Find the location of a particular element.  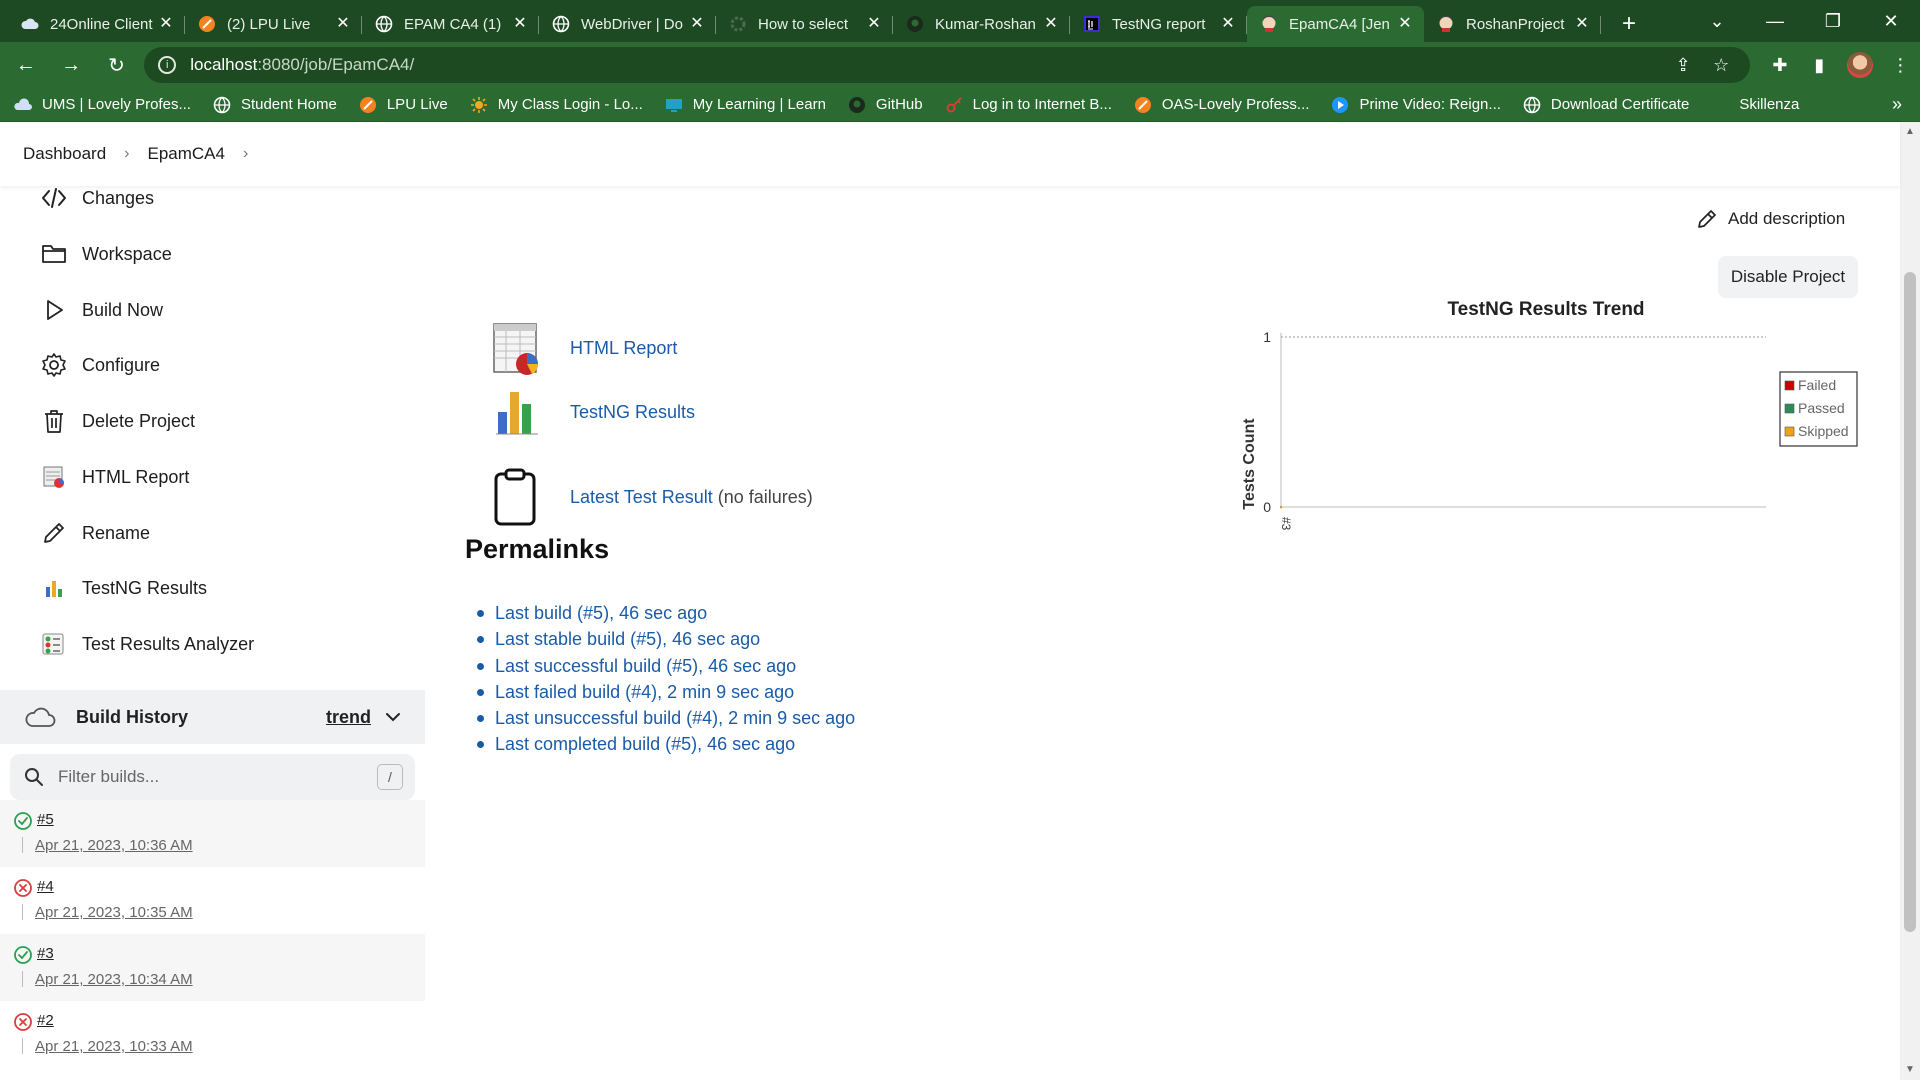

sidebar-item-rename: Rename is located at coordinates (95, 533).